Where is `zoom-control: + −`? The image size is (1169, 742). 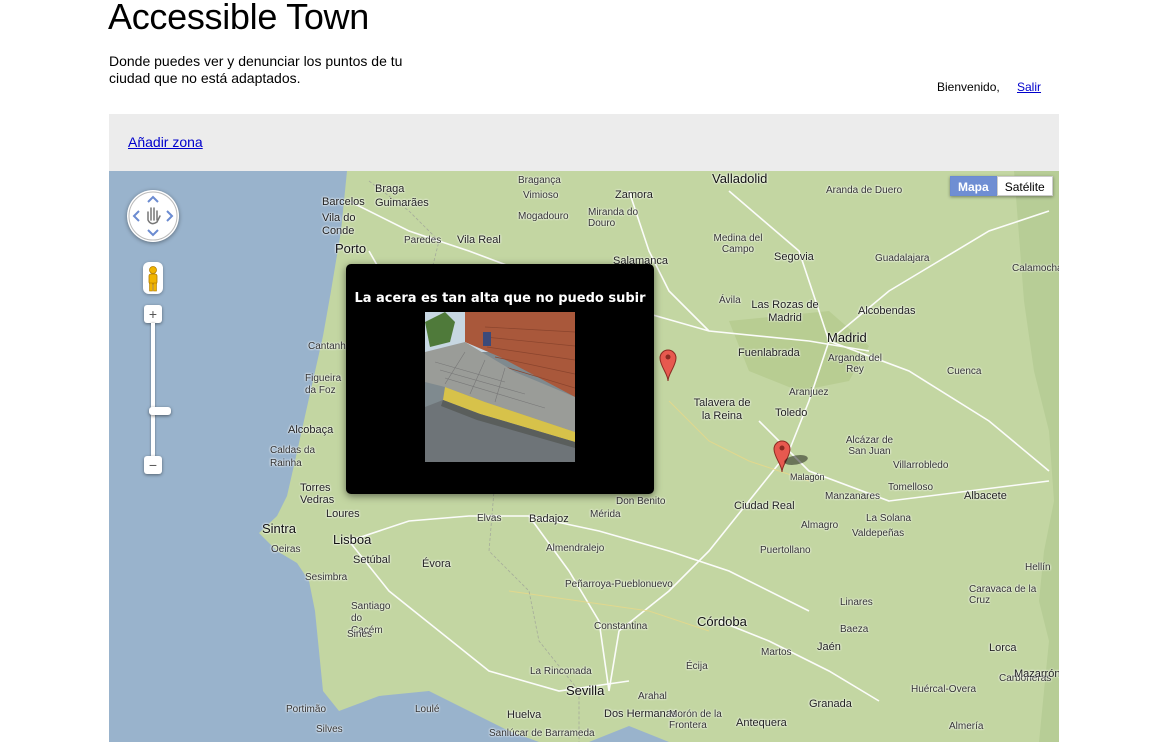
zoom-control: + − is located at coordinates (157, 391).